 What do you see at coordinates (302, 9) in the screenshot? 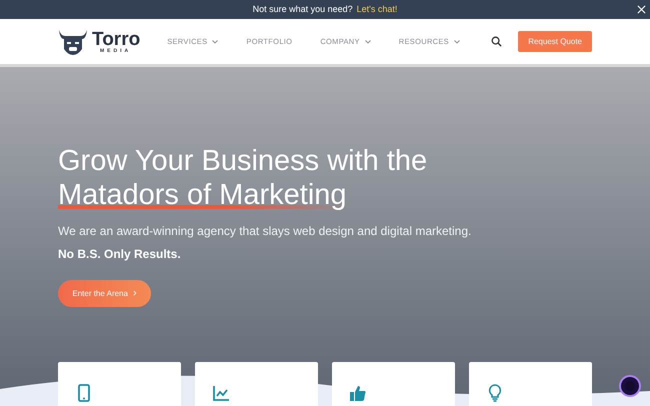
I see `announcement-text: Not sure what you need?` at bounding box center [302, 9].